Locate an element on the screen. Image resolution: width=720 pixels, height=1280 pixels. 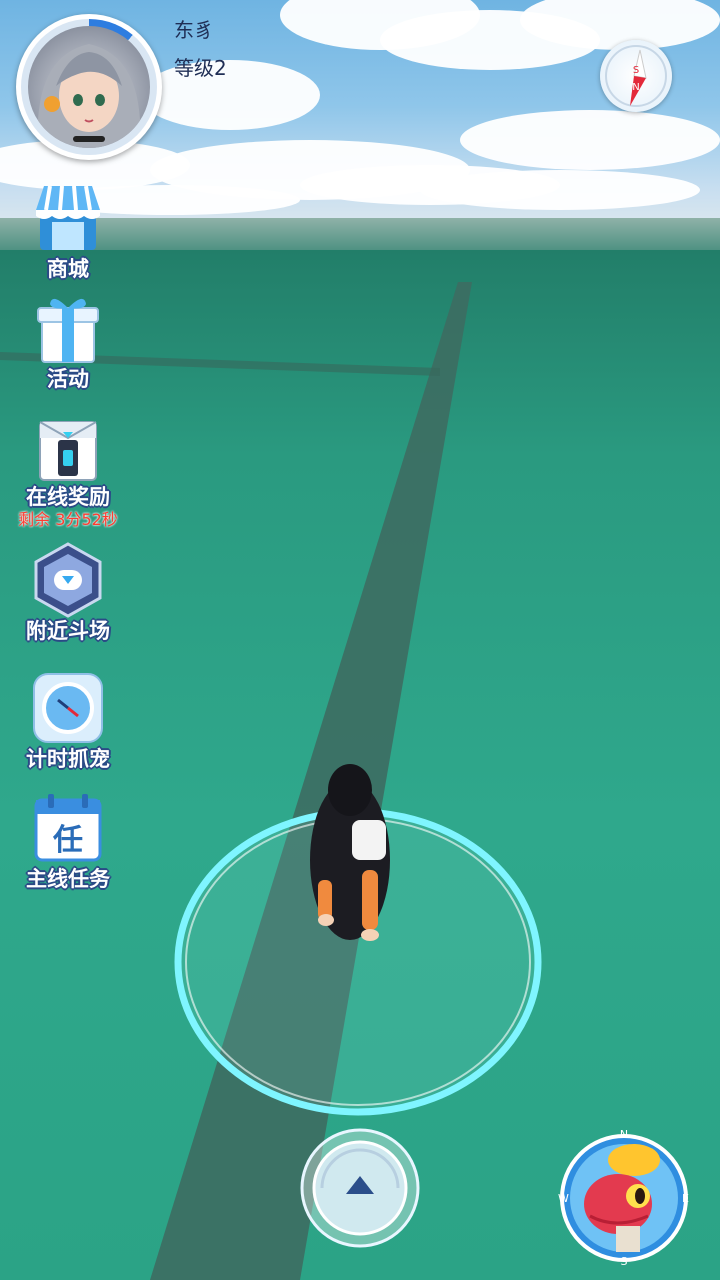
menu-timed-catch: 计时抓宠 is located at coordinates (68, 721).